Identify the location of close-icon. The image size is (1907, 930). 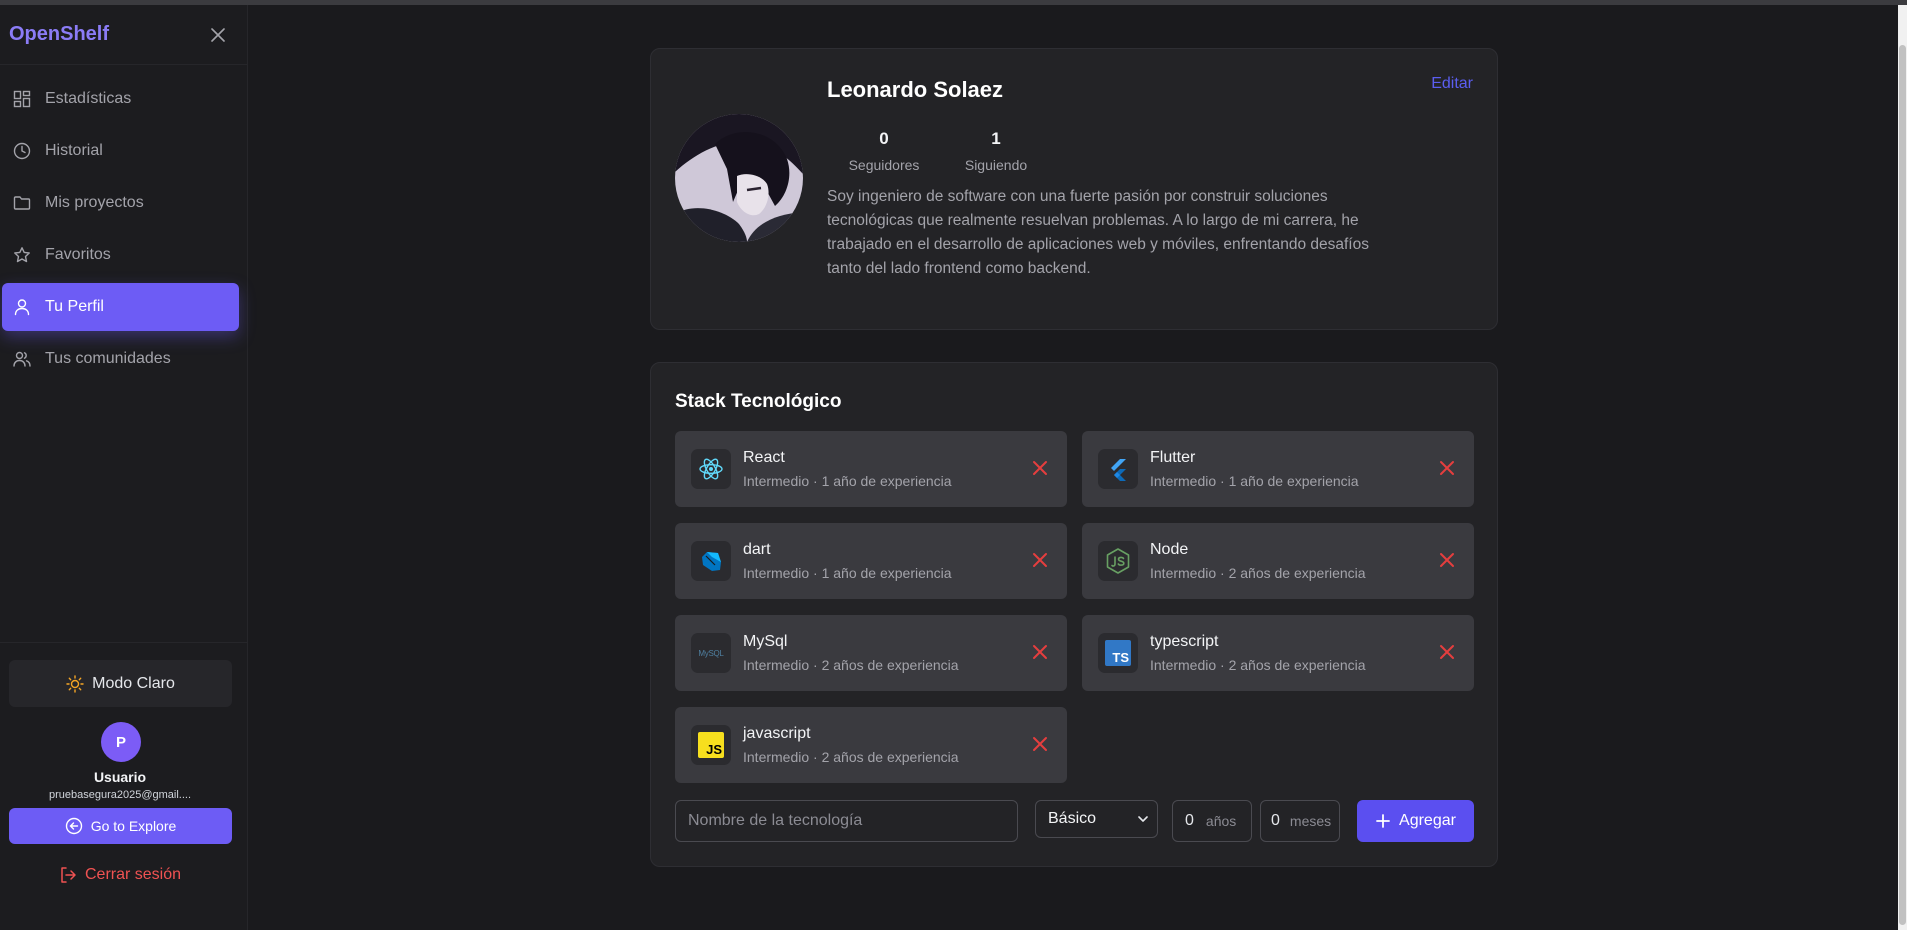
(218, 34).